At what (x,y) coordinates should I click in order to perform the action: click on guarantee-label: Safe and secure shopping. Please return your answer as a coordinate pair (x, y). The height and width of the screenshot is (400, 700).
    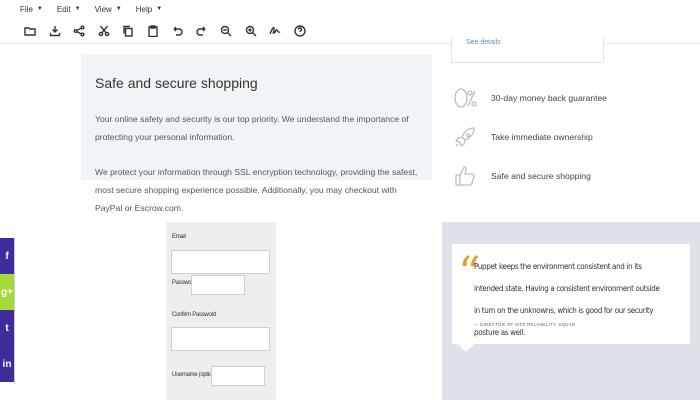
    Looking at the image, I should click on (541, 176).